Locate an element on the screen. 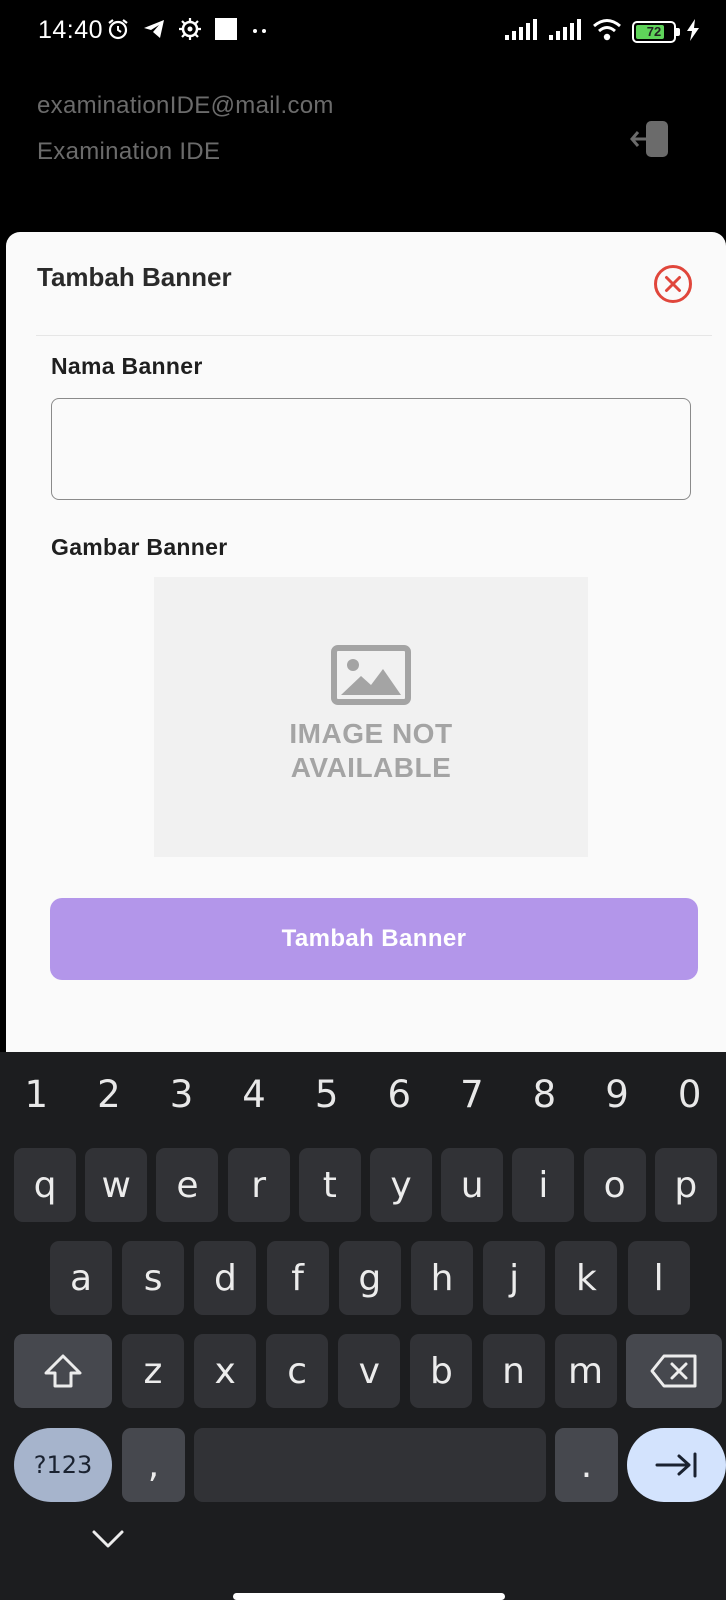  key-g: g is located at coordinates (369, 1278).